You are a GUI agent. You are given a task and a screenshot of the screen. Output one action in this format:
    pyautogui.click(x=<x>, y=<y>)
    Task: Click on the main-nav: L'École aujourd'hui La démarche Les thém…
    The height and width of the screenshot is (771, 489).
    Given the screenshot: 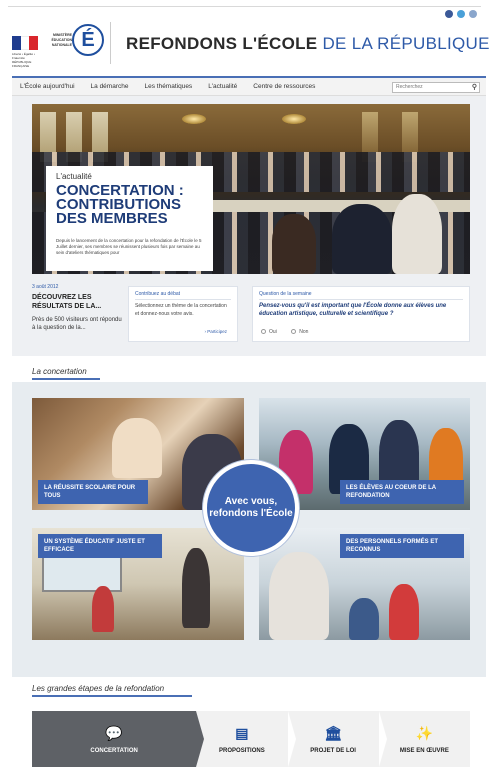 What is the action you would take?
    pyautogui.click(x=249, y=86)
    